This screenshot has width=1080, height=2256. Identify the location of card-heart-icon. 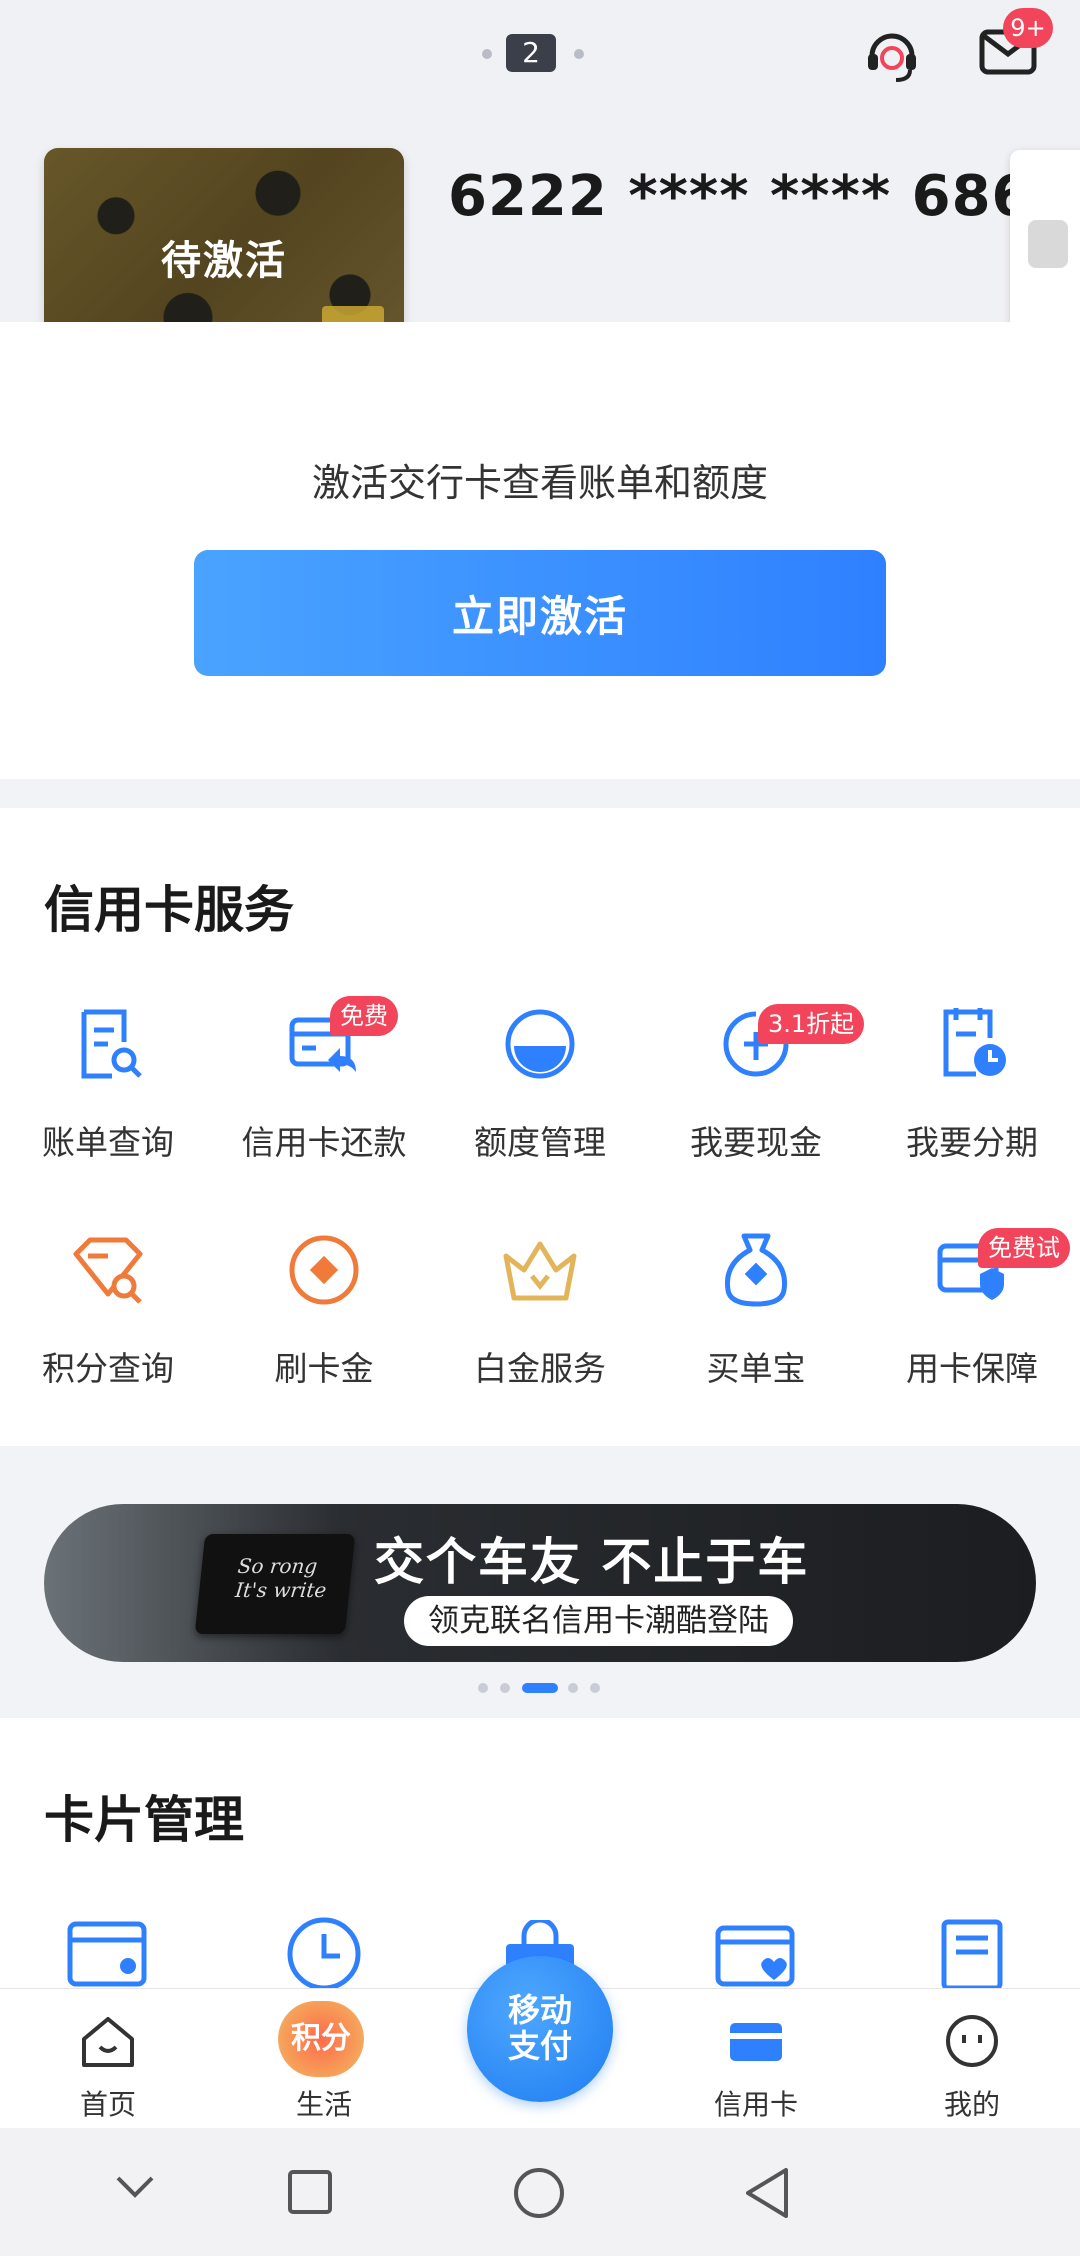
(756, 1956).